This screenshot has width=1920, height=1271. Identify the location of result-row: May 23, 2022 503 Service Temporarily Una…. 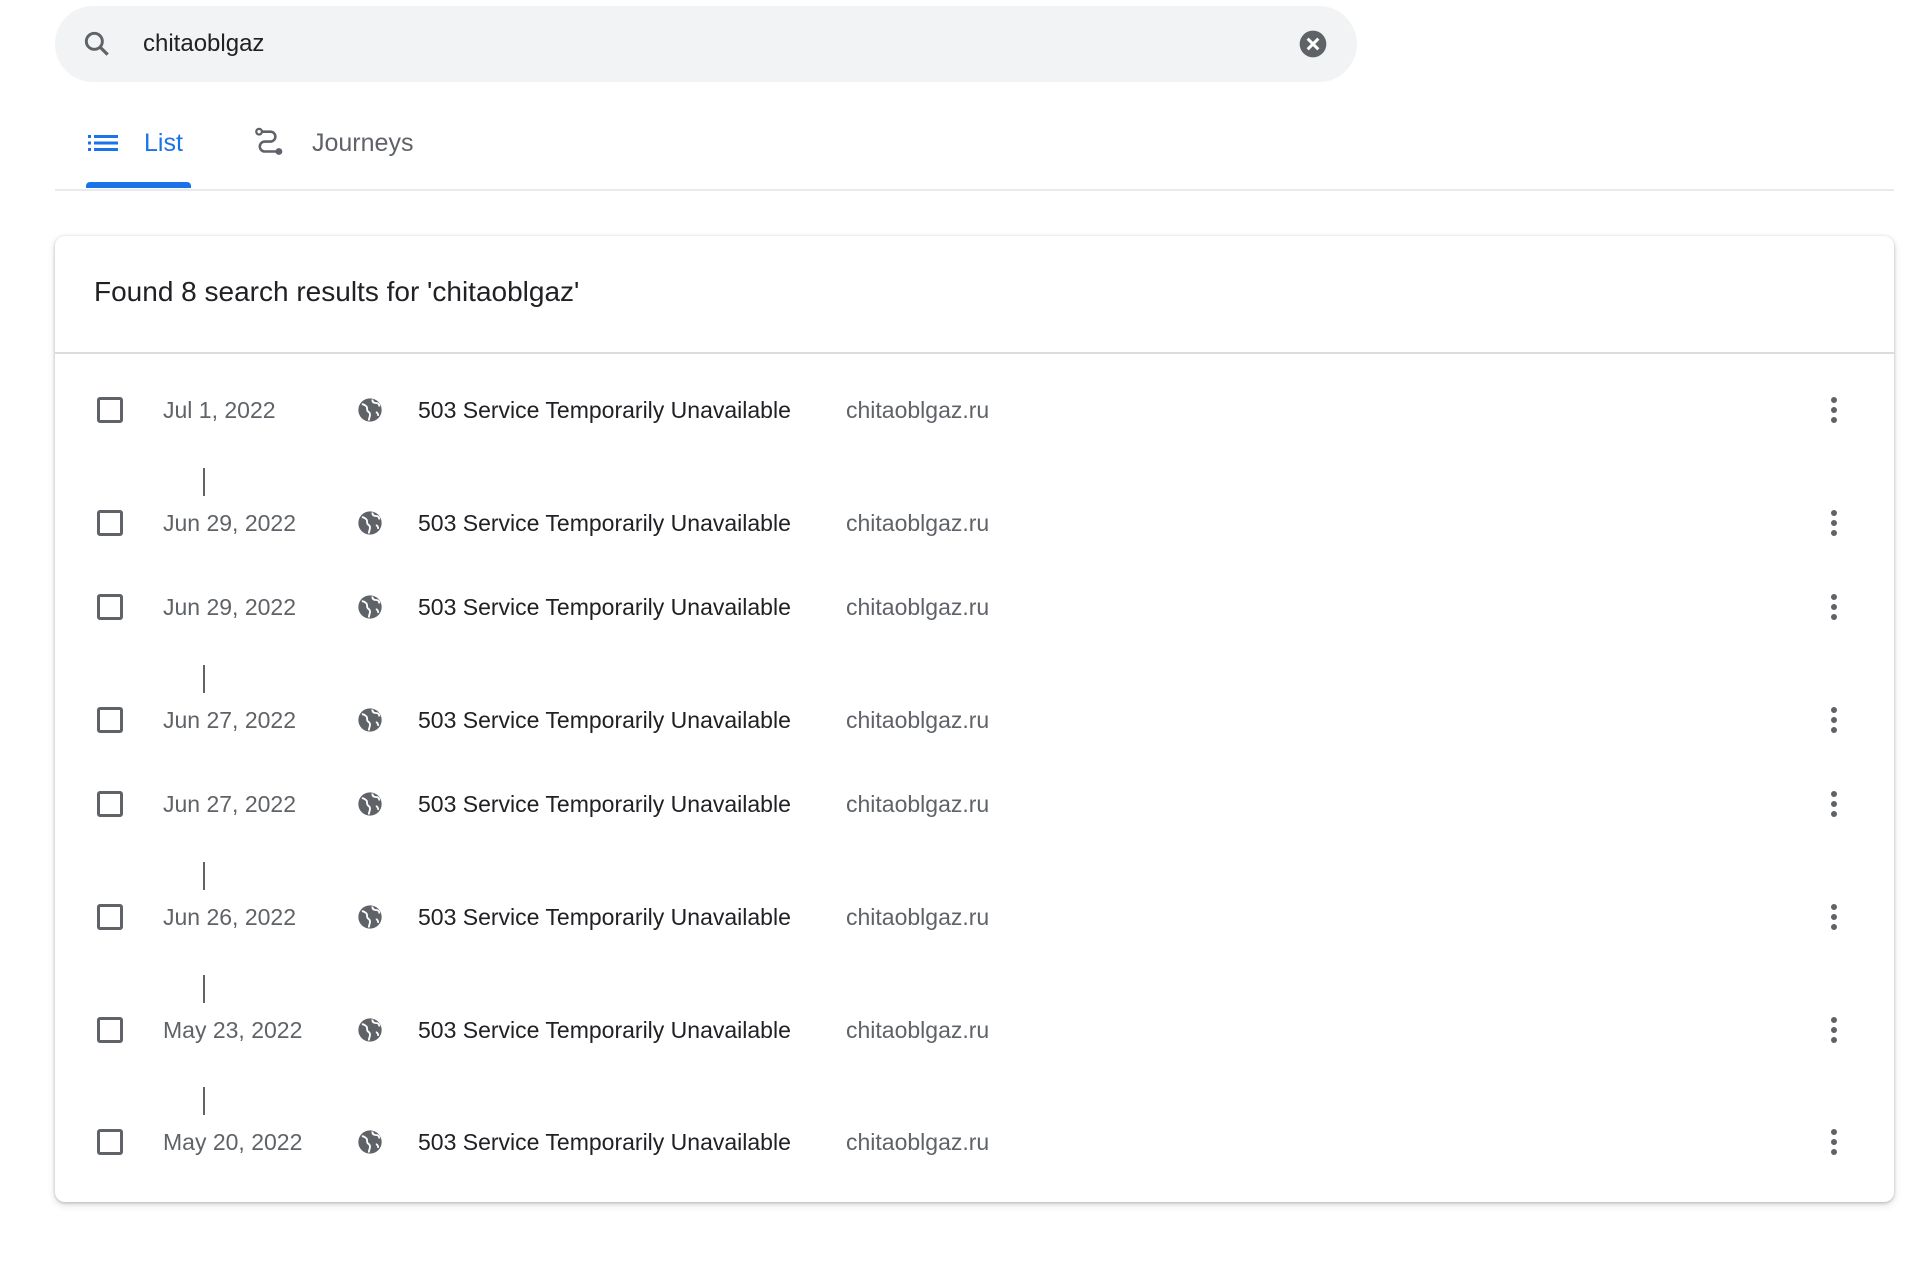
(974, 1033).